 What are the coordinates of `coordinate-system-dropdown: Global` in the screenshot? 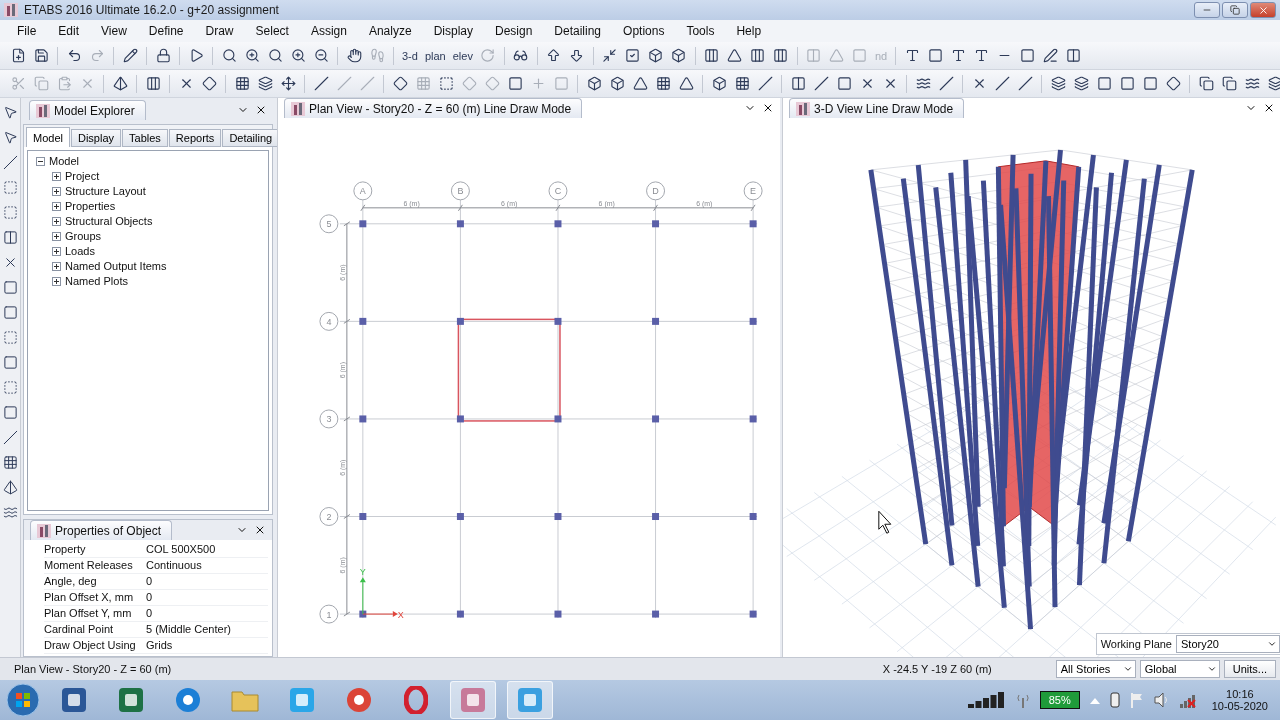 It's located at (1179, 669).